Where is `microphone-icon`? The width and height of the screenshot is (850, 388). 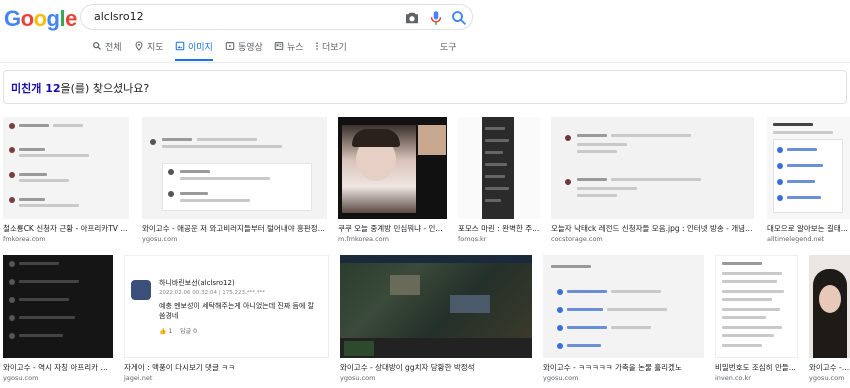 microphone-icon is located at coordinates (436, 18).